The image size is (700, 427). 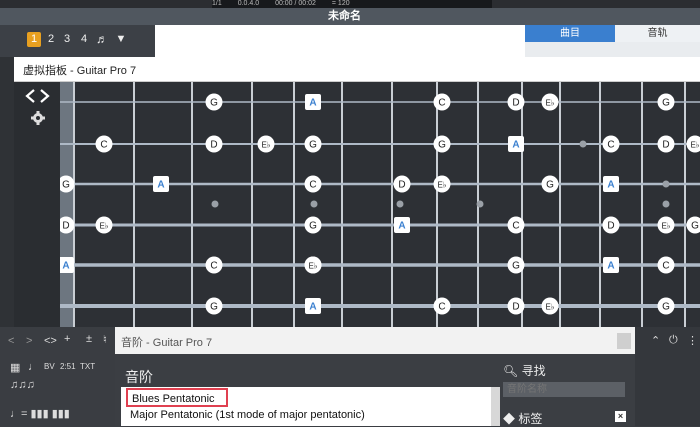 I want to click on note-label: A, so click(x=312, y=103).